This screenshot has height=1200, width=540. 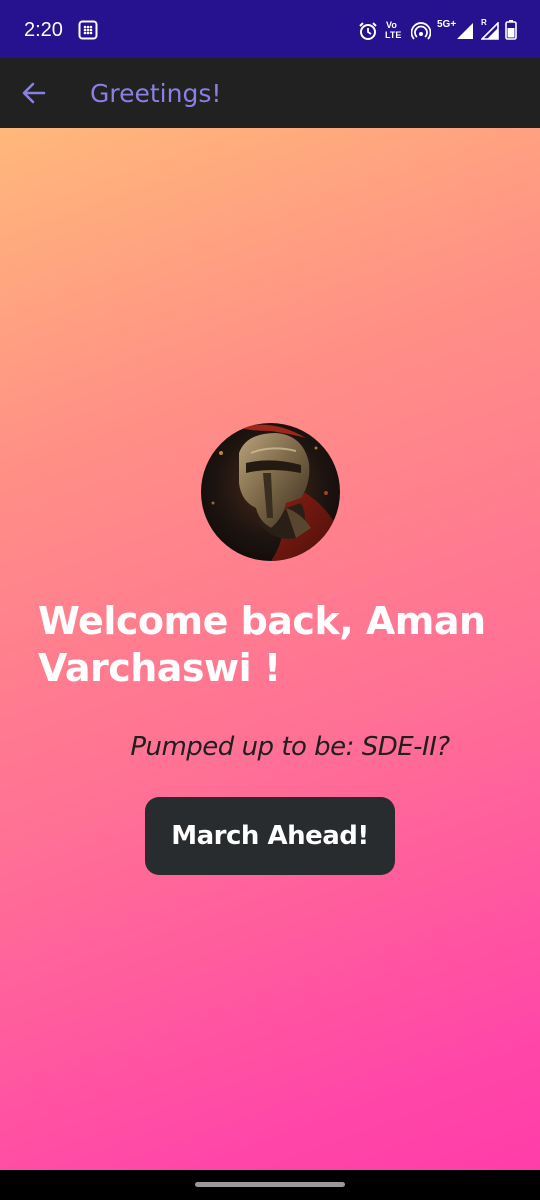 I want to click on network-type-label: 5G+, so click(x=447, y=24).